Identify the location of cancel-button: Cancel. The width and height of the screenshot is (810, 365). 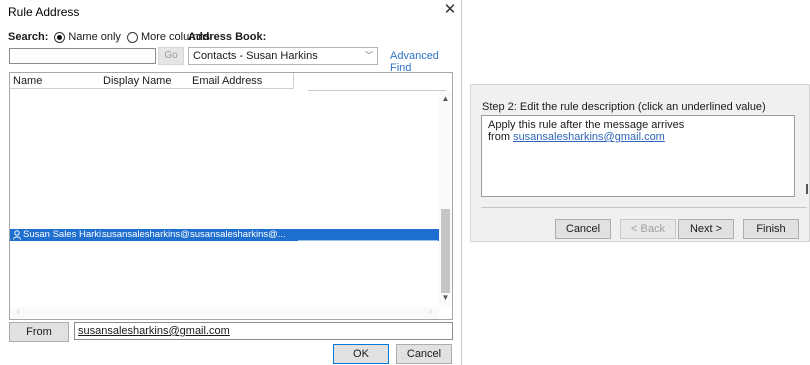
(424, 354).